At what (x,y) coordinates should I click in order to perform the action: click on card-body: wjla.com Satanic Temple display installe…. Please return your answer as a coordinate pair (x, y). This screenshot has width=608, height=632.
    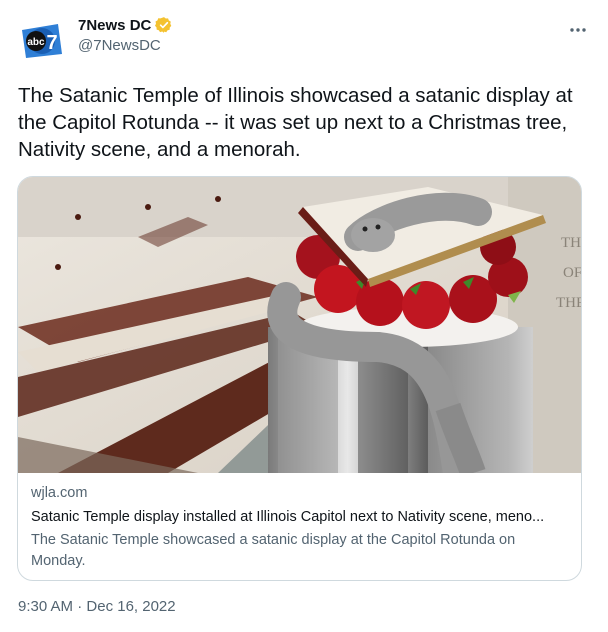
    Looking at the image, I should click on (301, 527).